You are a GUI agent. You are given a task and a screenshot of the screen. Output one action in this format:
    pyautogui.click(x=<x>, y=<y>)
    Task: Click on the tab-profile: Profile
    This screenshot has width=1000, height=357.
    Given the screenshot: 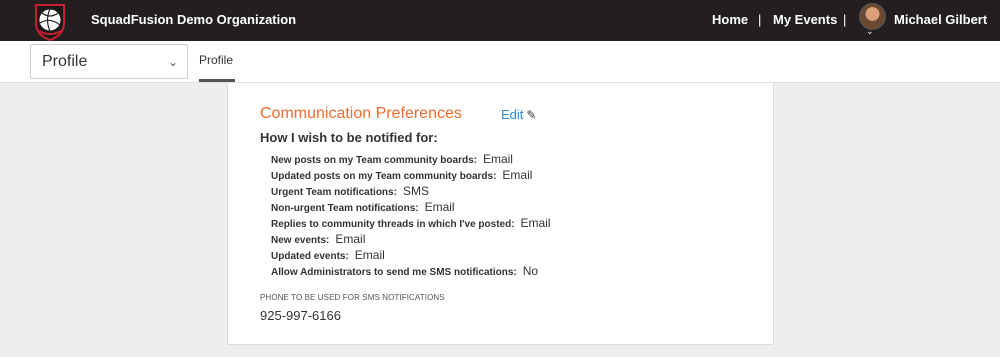 What is the action you would take?
    pyautogui.click(x=216, y=60)
    